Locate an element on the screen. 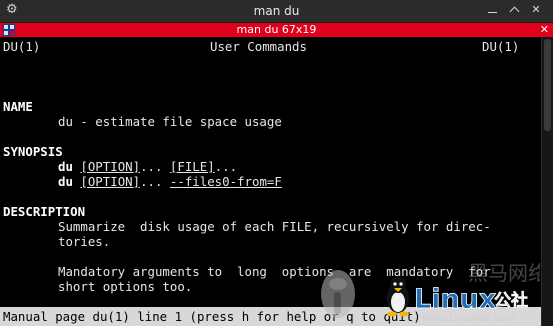 Image resolution: width=553 pixels, height=326 pixels. synopsis-line: du [OPTION]... --files0-from=F is located at coordinates (170, 181).